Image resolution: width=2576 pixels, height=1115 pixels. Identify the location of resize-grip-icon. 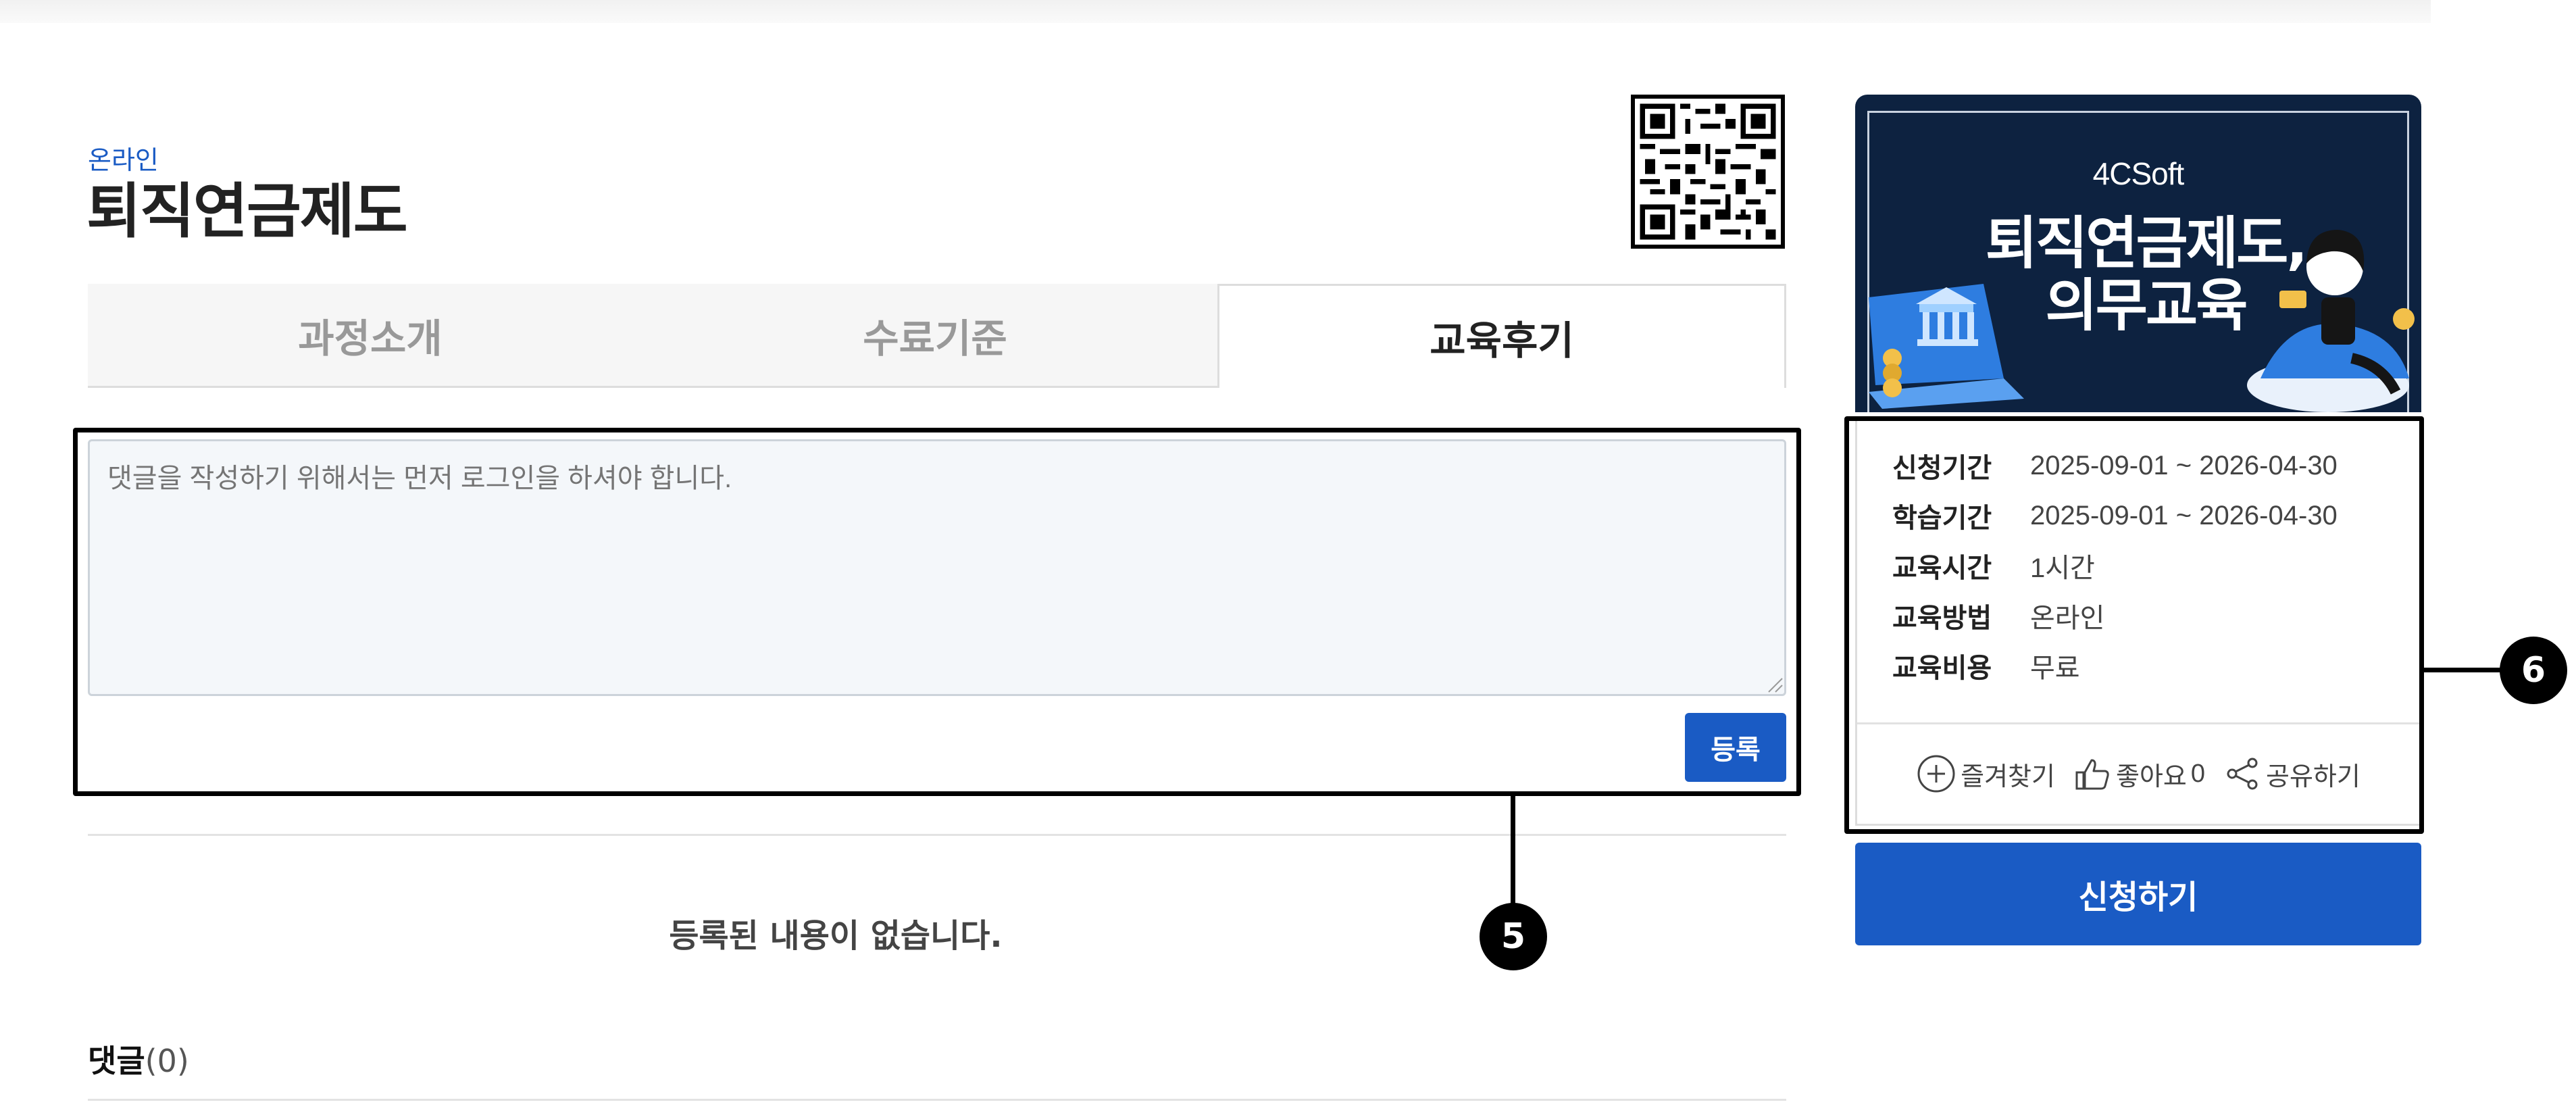
(1775, 684).